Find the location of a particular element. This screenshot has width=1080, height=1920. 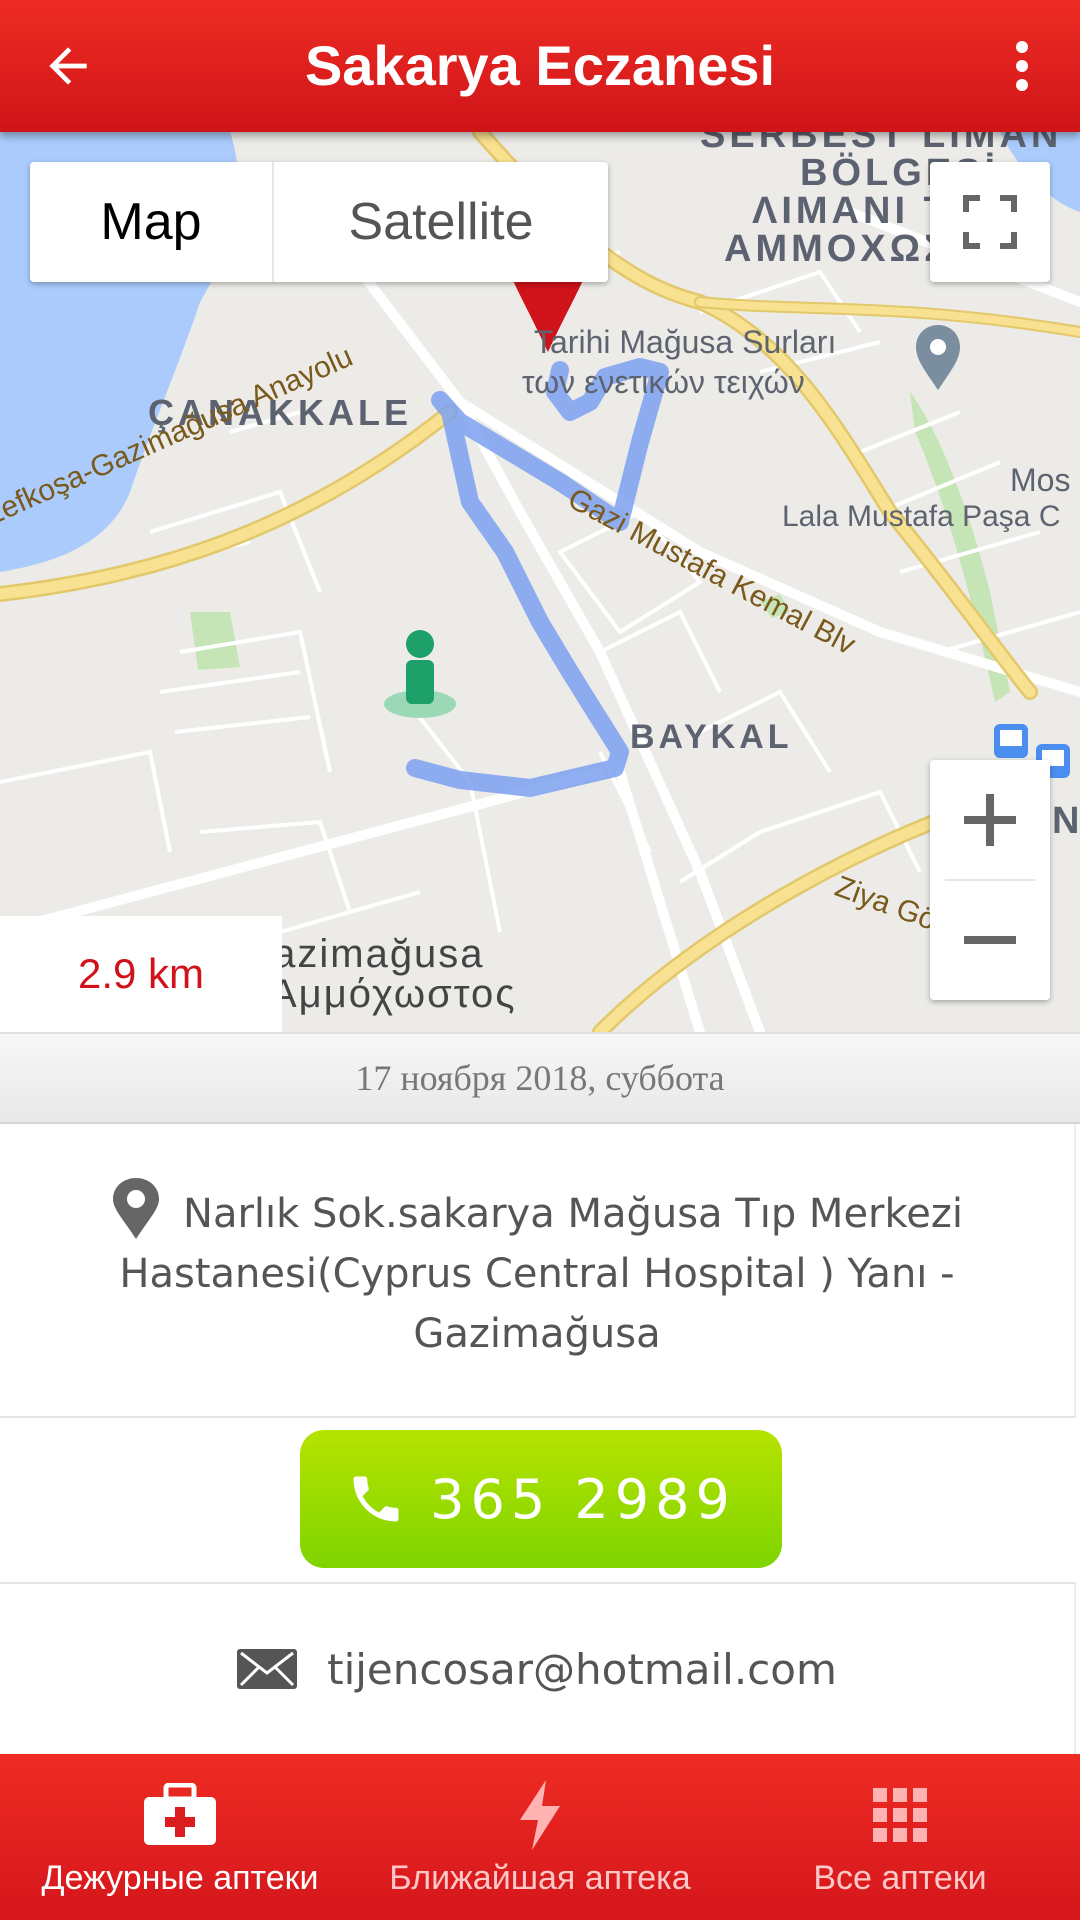

nav-all-pharmacies: Все аптеки is located at coordinates (900, 1837).